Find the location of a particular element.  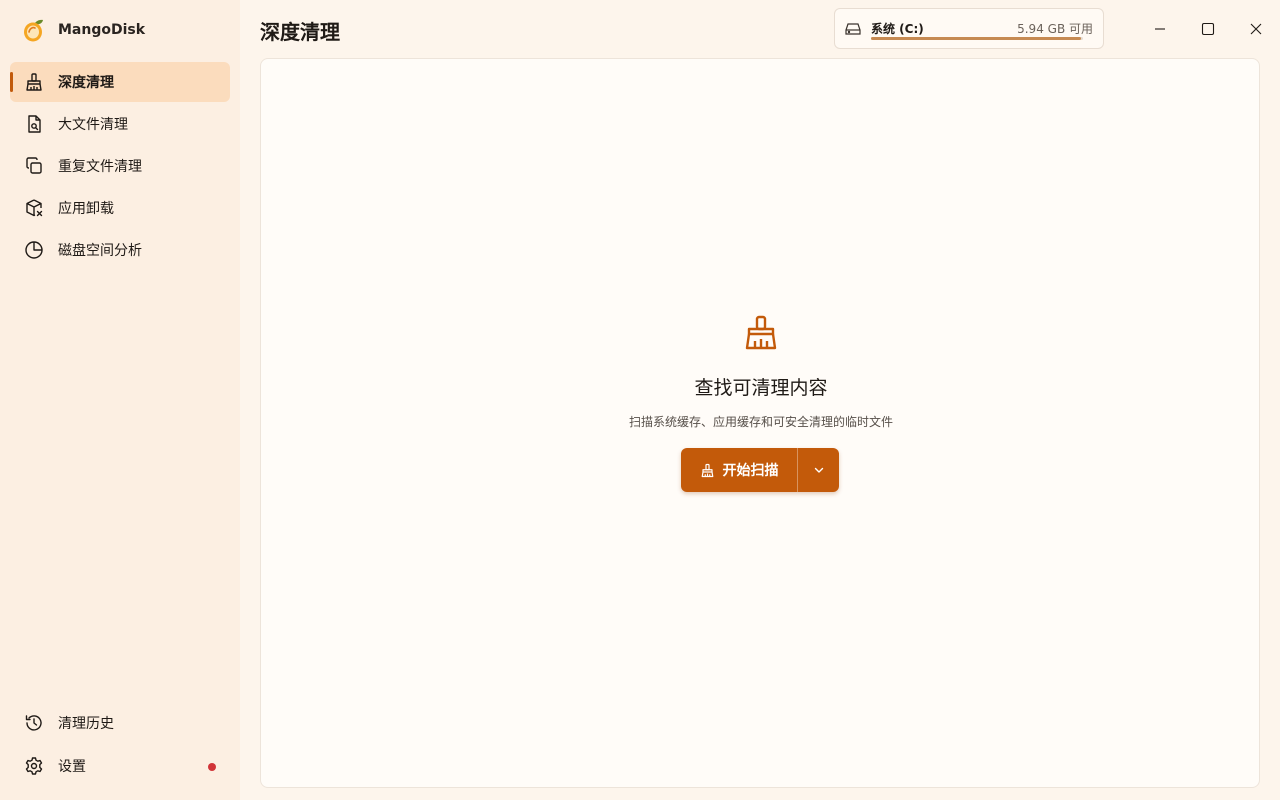

mango-logo-icon is located at coordinates (33, 30).